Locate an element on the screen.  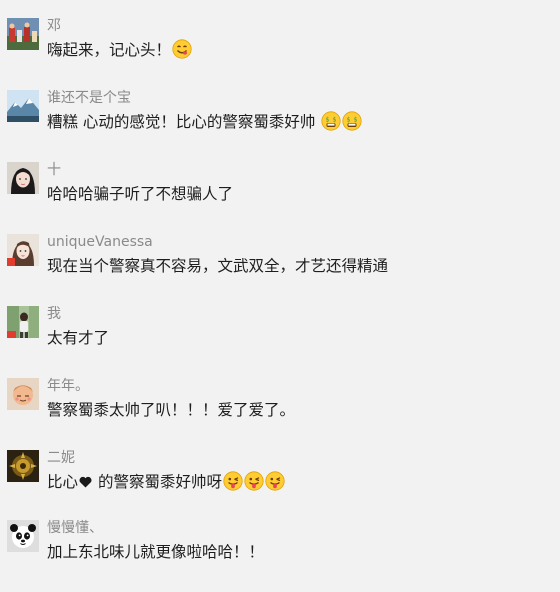
comment-item: 邓 嗨起来，记心头！ is located at coordinates (280, 54).